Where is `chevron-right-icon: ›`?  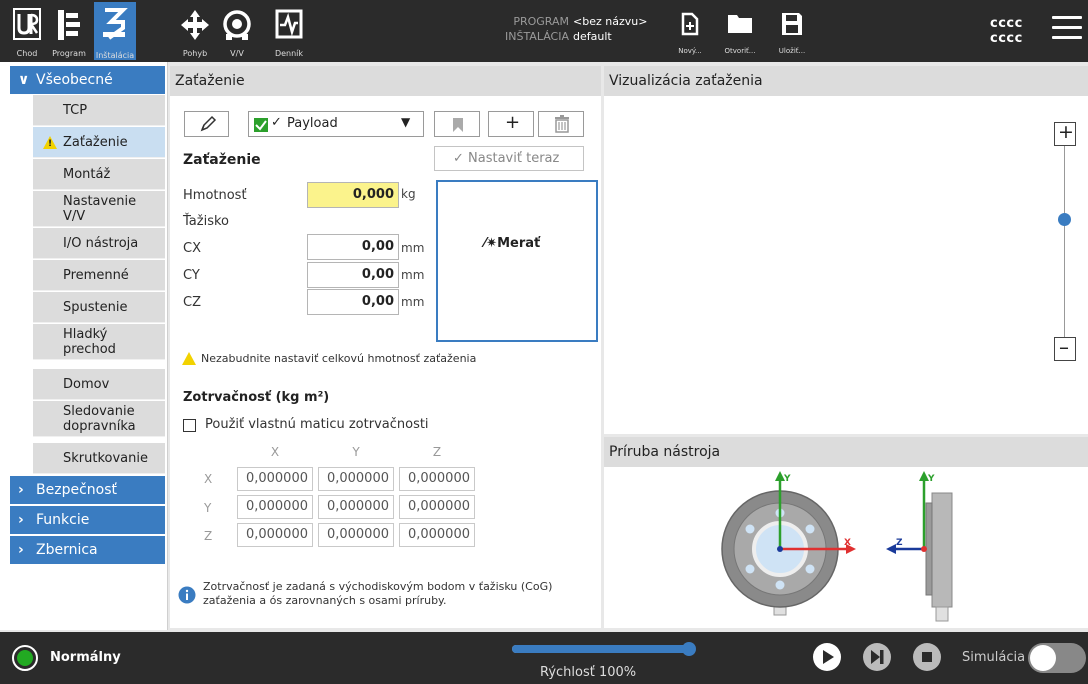
chevron-right-icon: › is located at coordinates (21, 550).